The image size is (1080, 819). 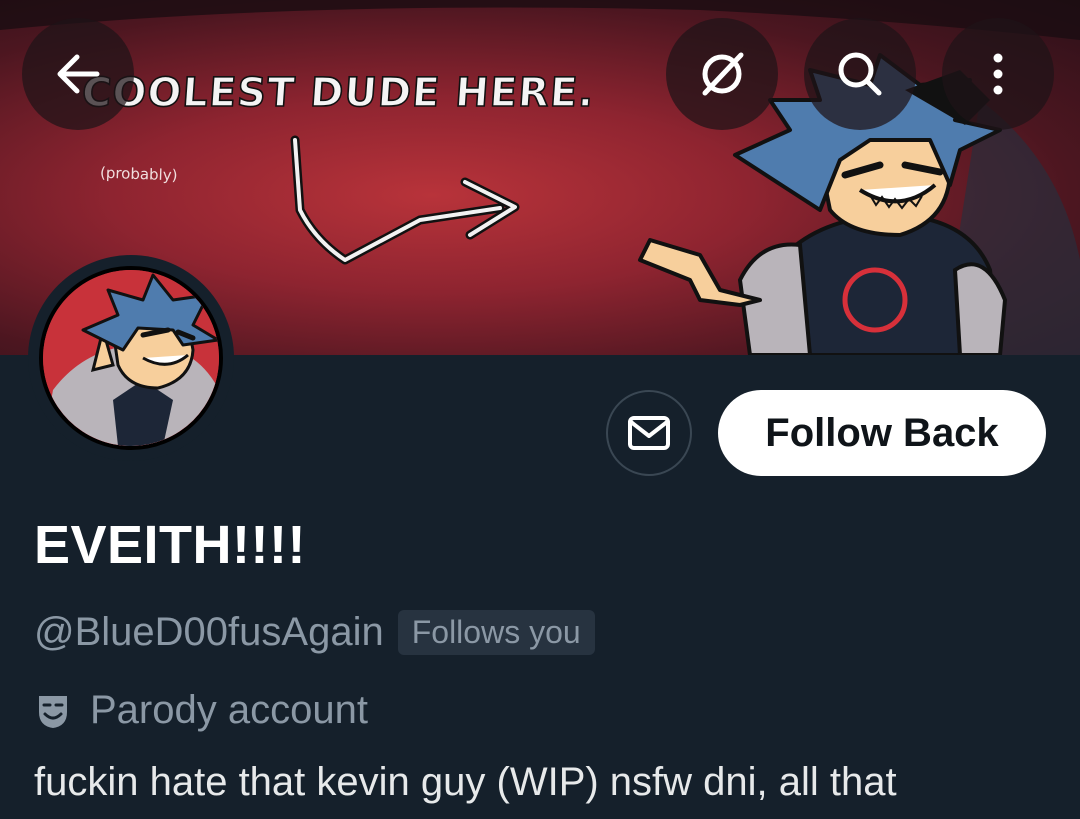 I want to click on search-icon, so click(x=860, y=74).